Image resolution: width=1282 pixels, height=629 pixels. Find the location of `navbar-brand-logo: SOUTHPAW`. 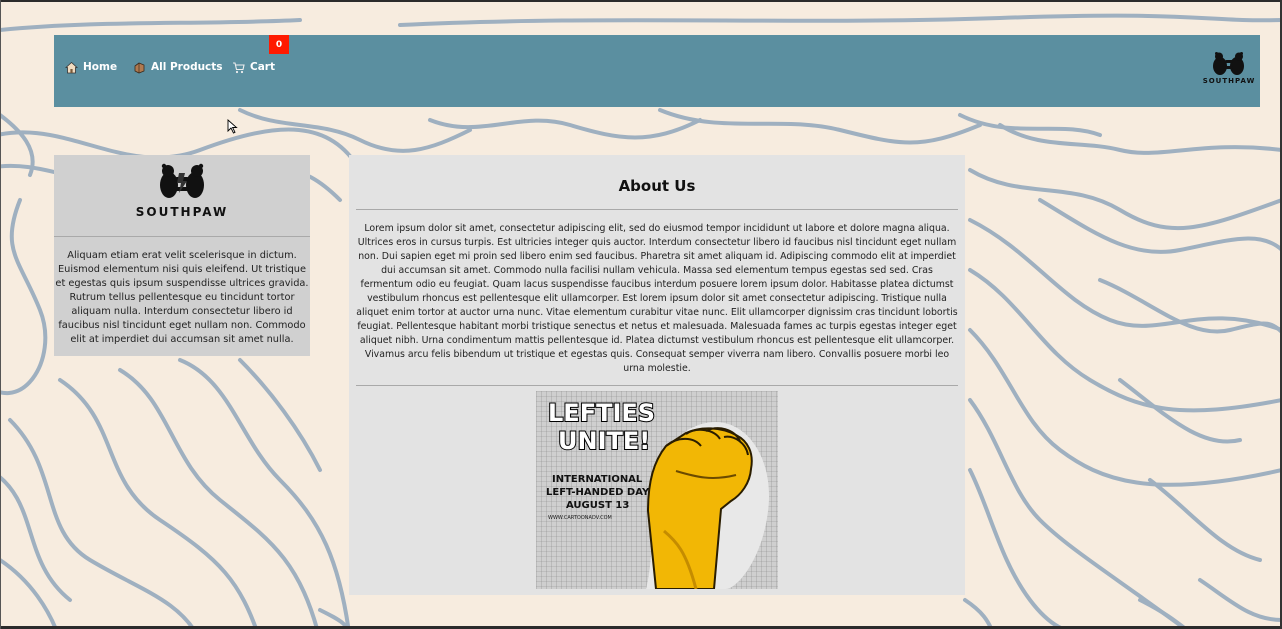

navbar-brand-logo: SOUTHPAW is located at coordinates (1229, 70).